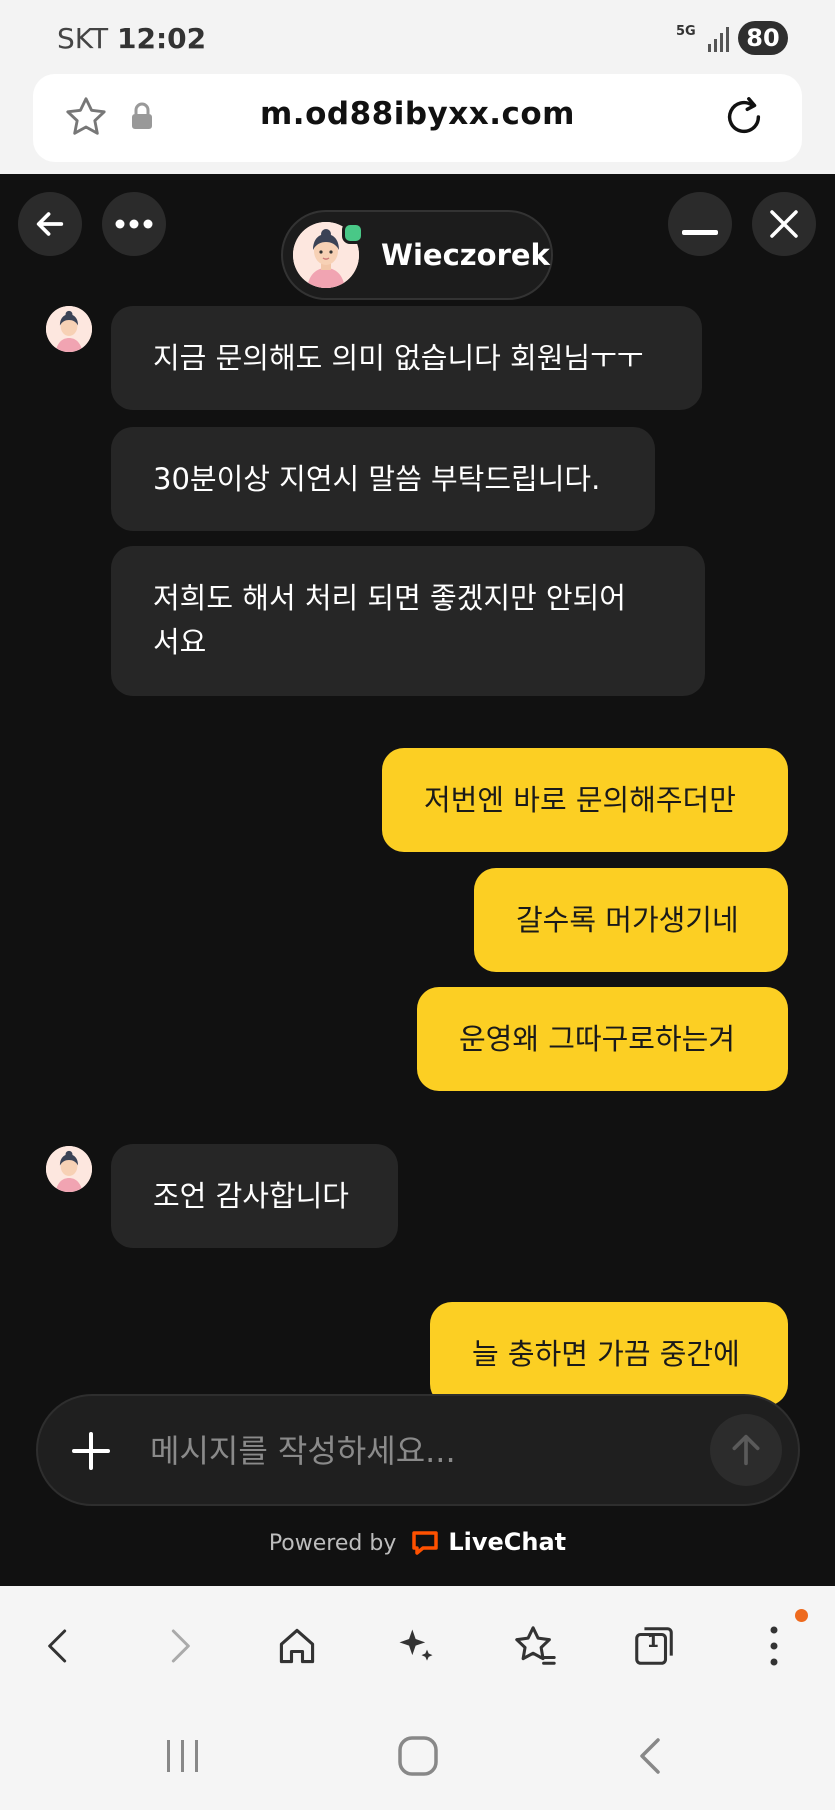 The image size is (835, 1810). What do you see at coordinates (718, 39) in the screenshot?
I see `signal-icon` at bounding box center [718, 39].